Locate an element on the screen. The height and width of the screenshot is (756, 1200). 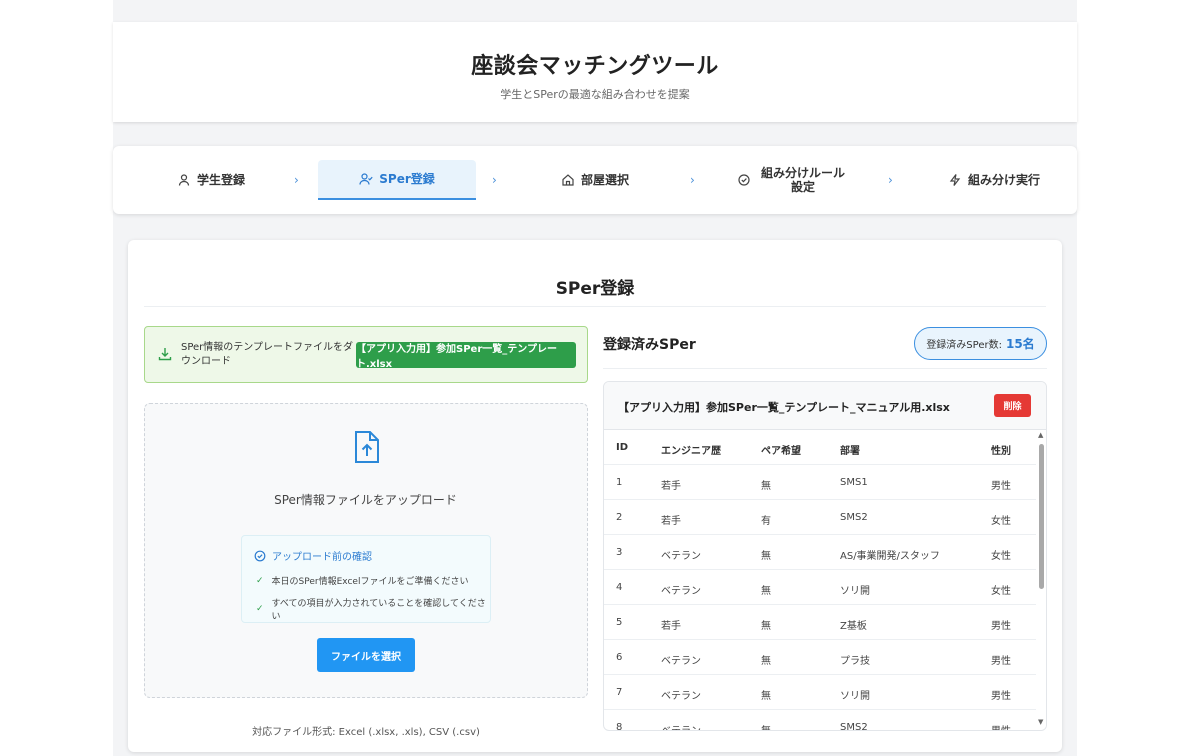
cell-id: 5 is located at coordinates (619, 622).